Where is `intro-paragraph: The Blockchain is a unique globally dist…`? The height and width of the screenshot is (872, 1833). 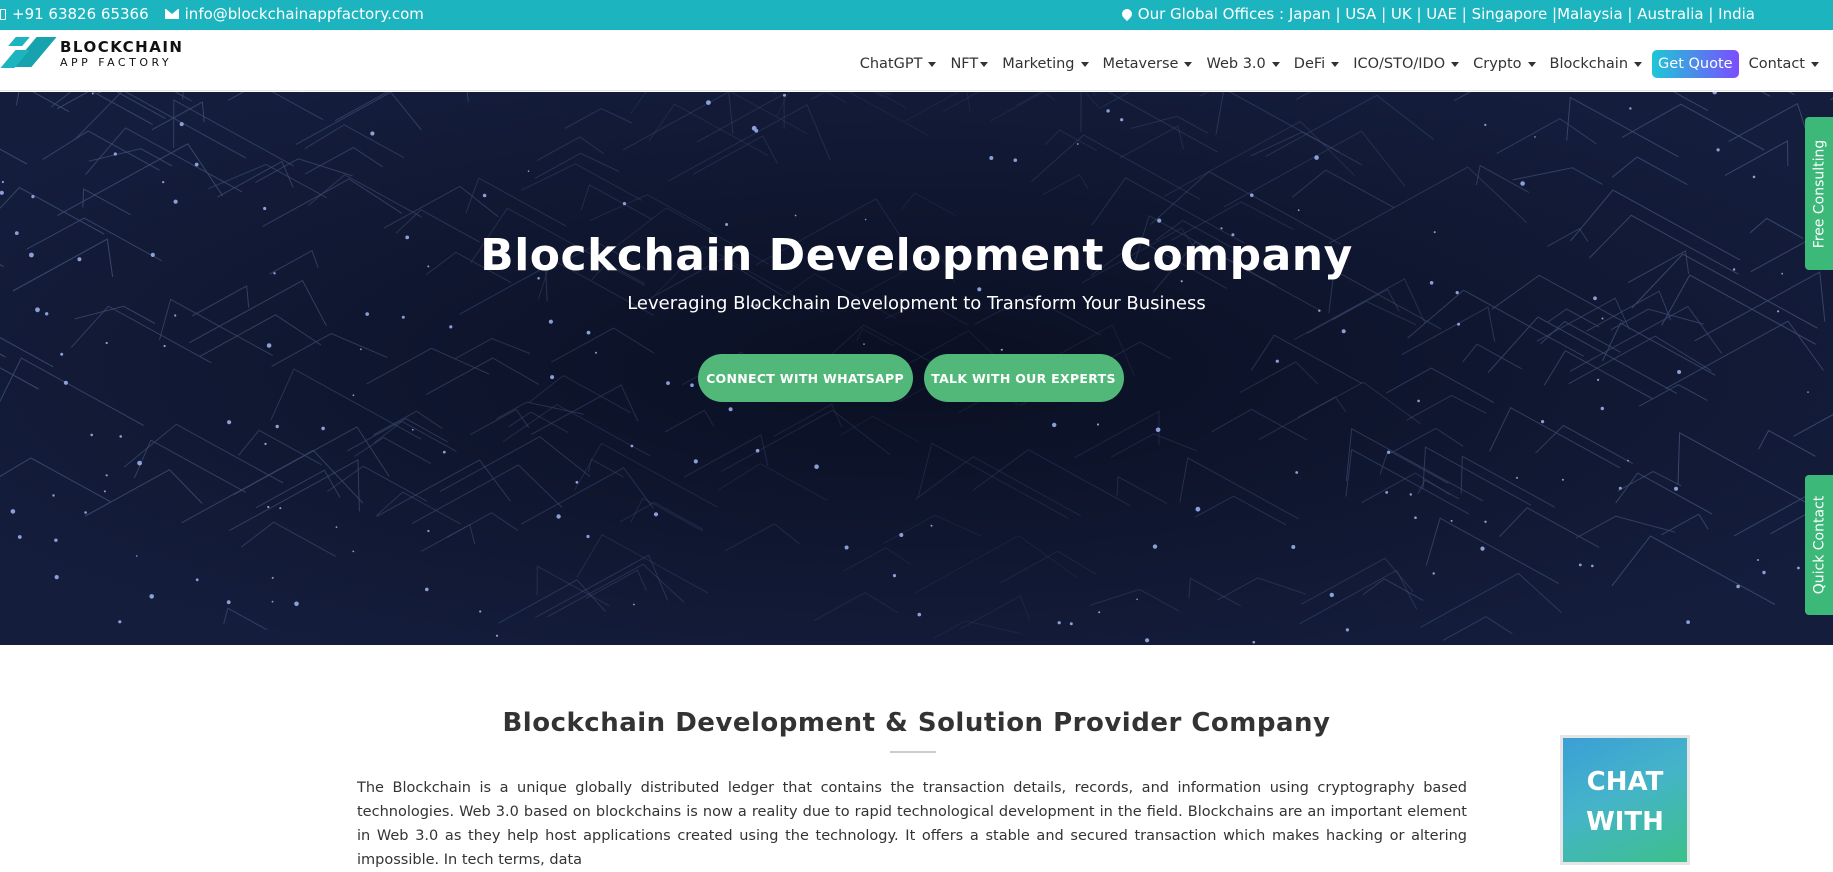
intro-paragraph: The Blockchain is a unique globally dist… is located at coordinates (912, 824).